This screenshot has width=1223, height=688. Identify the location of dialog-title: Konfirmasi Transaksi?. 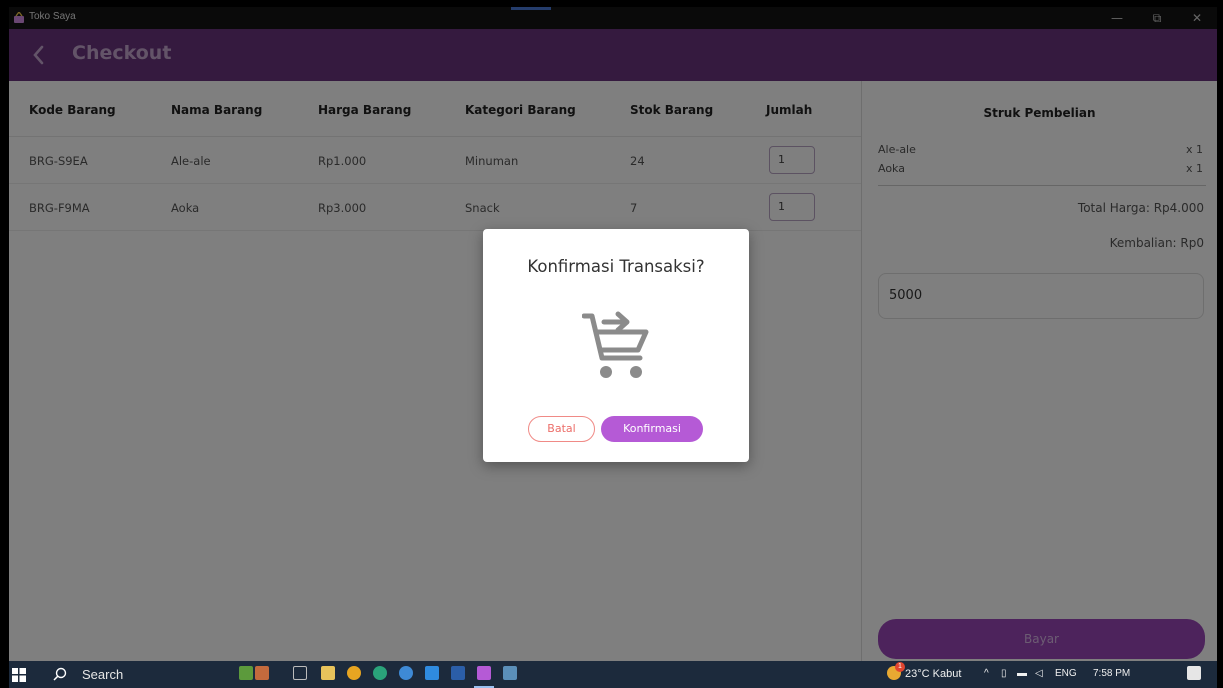
(616, 266).